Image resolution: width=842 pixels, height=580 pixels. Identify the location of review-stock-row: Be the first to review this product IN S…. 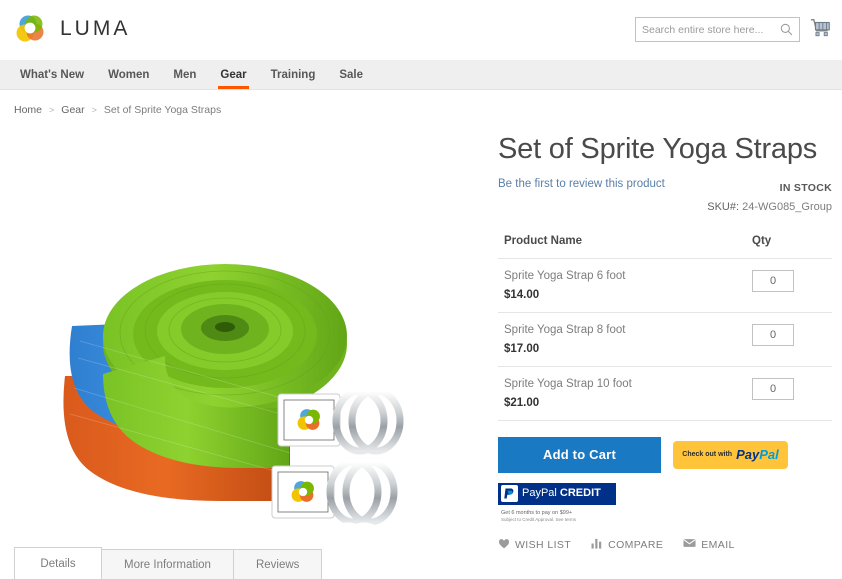
(665, 187).